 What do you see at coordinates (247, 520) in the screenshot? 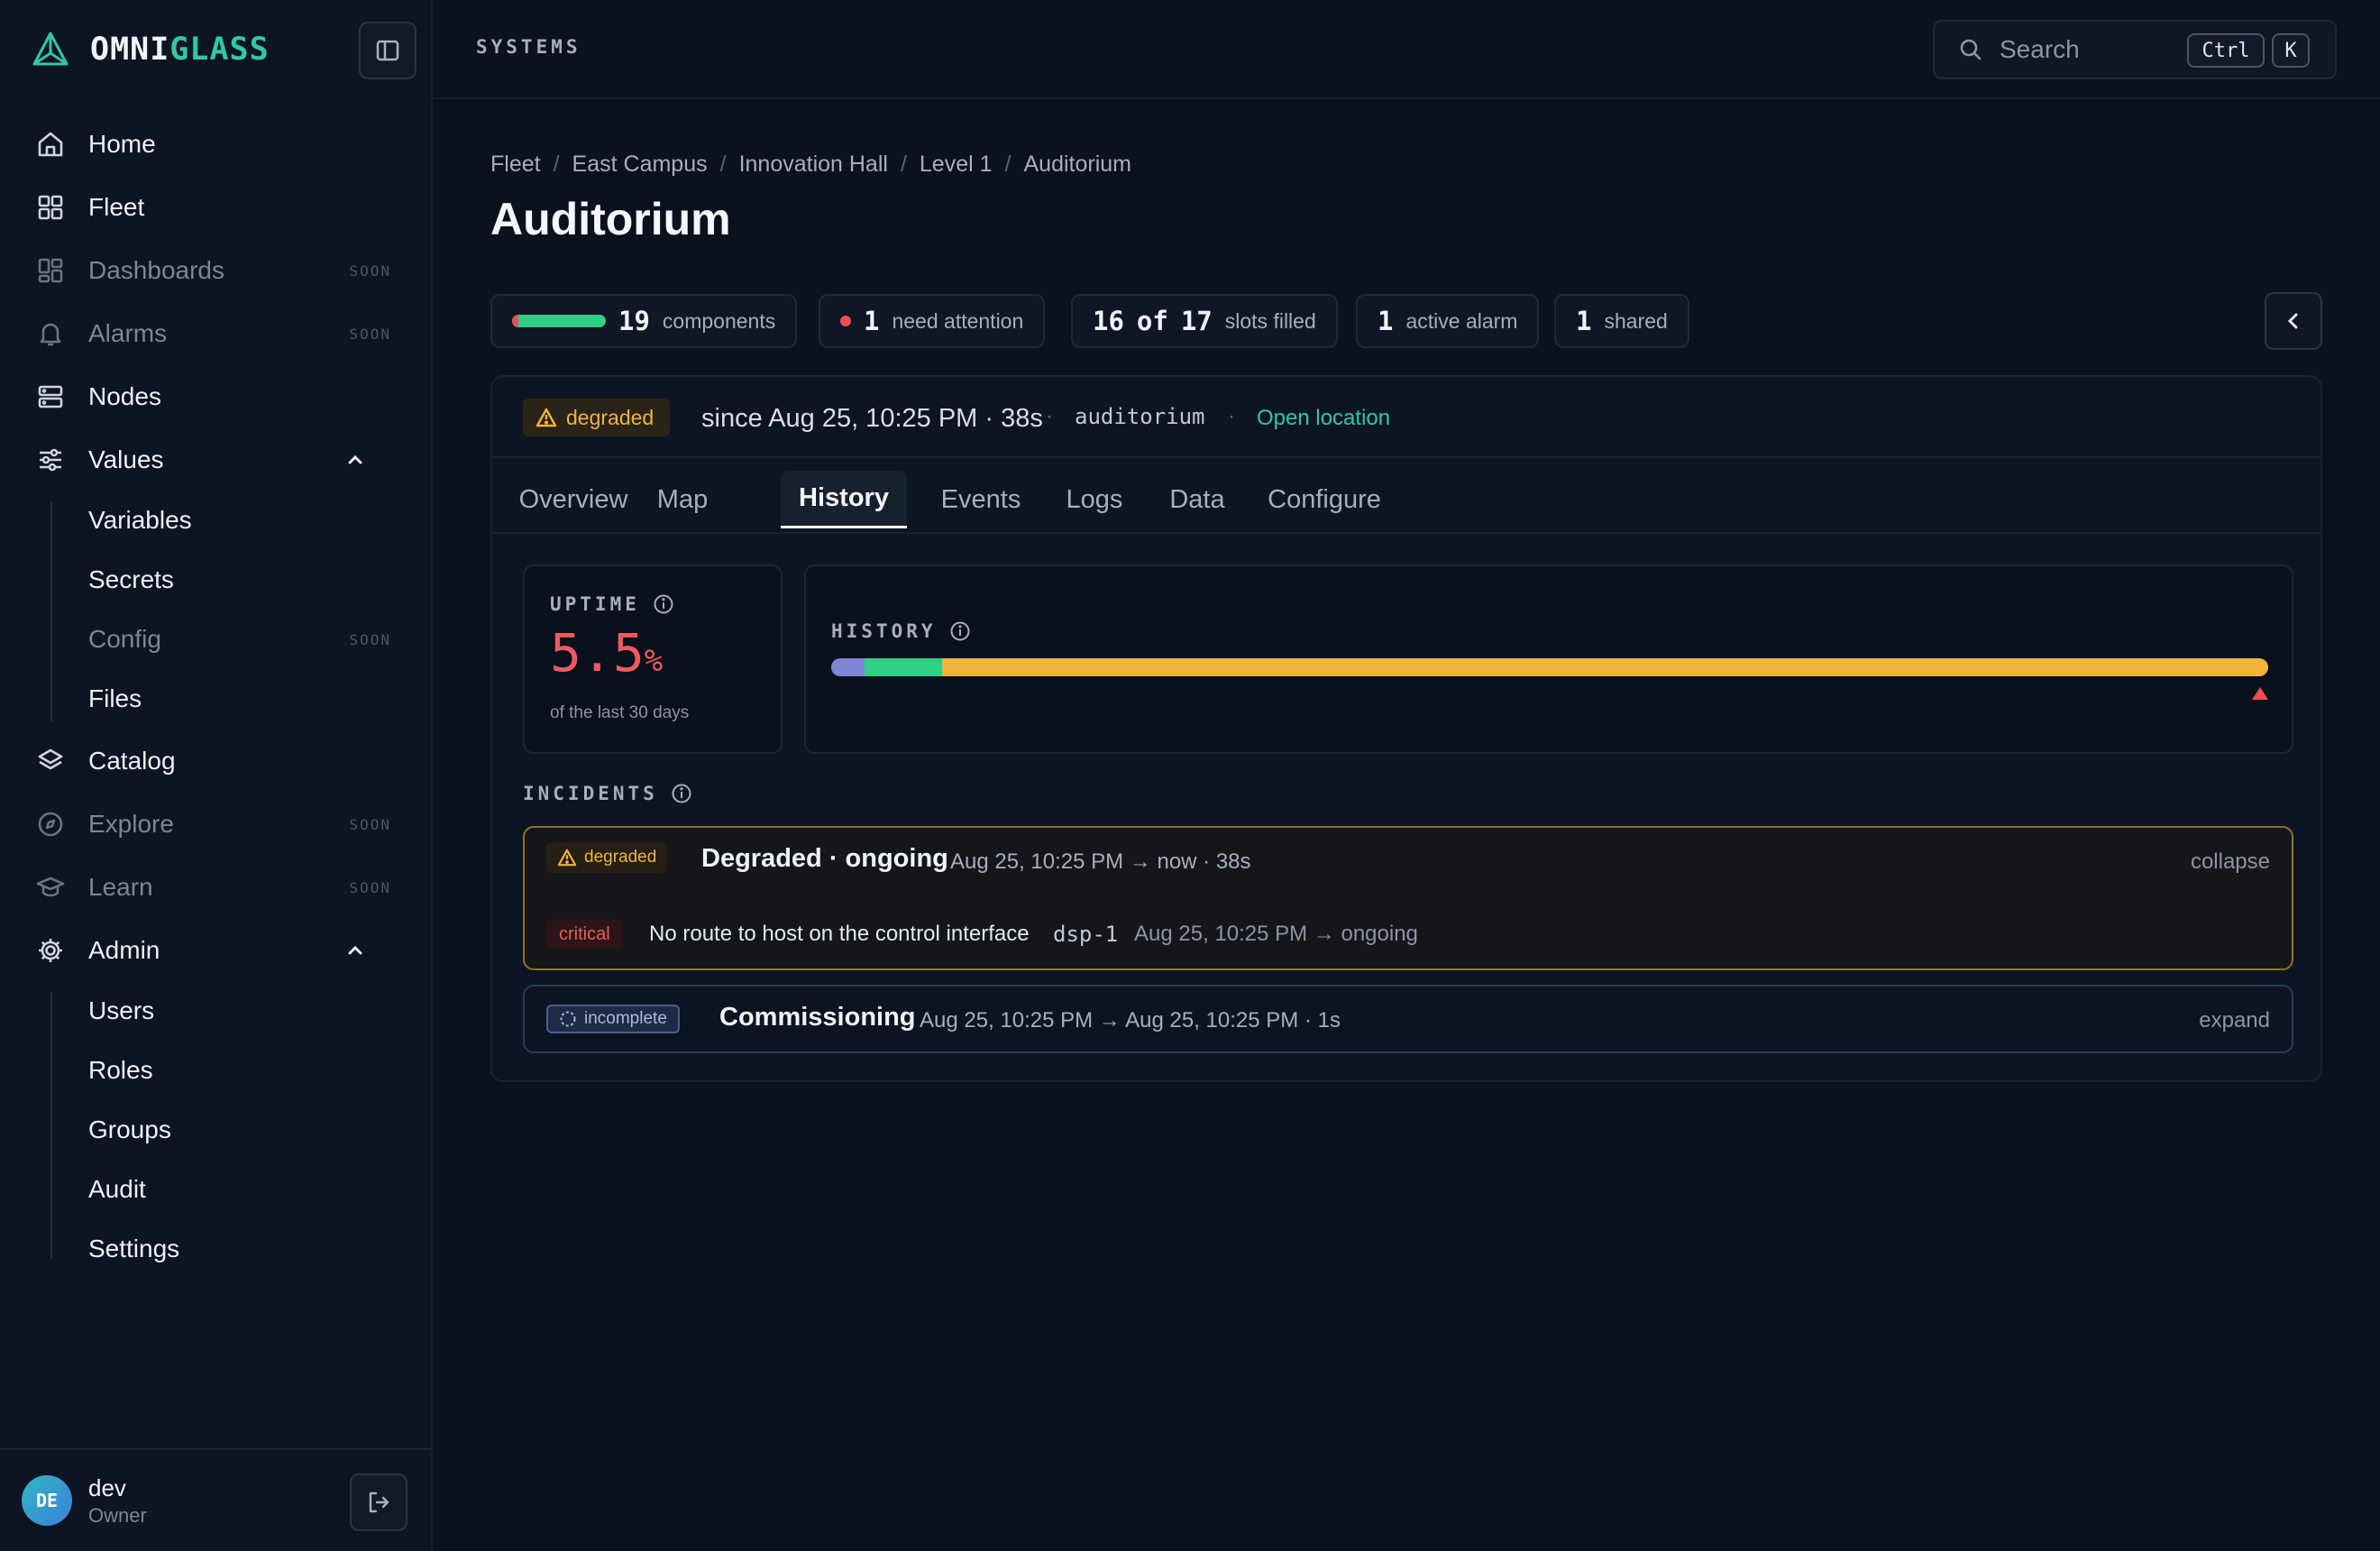
I see `nav-item-variables: Variables` at bounding box center [247, 520].